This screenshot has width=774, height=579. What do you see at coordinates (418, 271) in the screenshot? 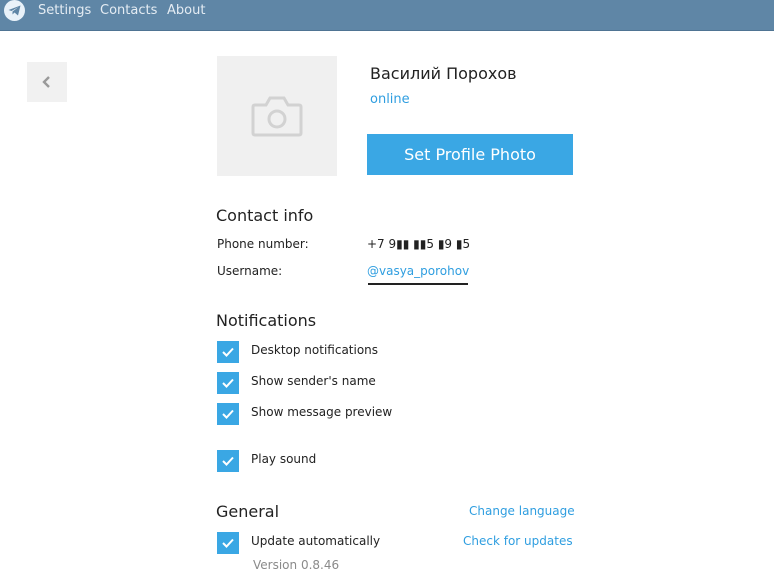
I see `username-link: @vasya_porohov` at bounding box center [418, 271].